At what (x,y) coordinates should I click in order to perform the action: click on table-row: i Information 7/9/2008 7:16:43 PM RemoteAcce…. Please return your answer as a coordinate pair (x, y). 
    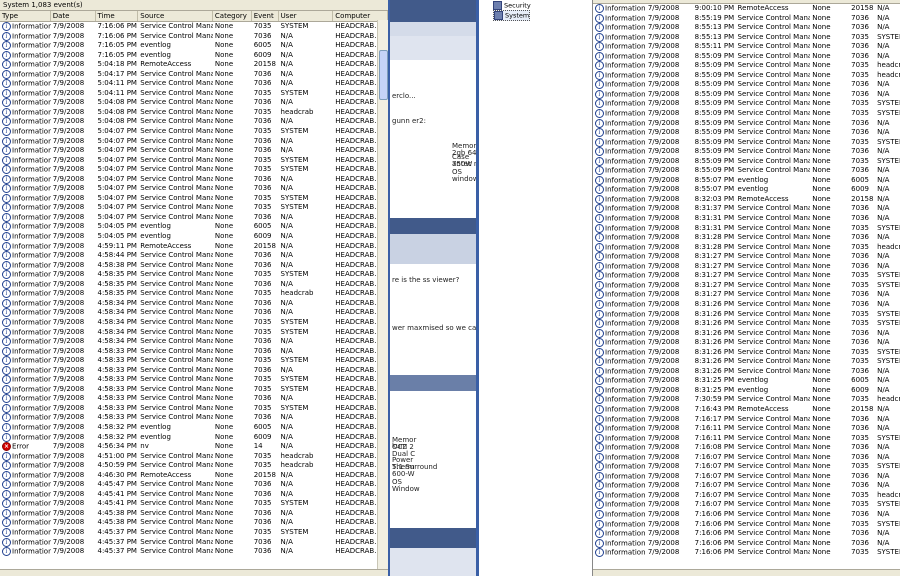
    Looking at the image, I should click on (746, 409).